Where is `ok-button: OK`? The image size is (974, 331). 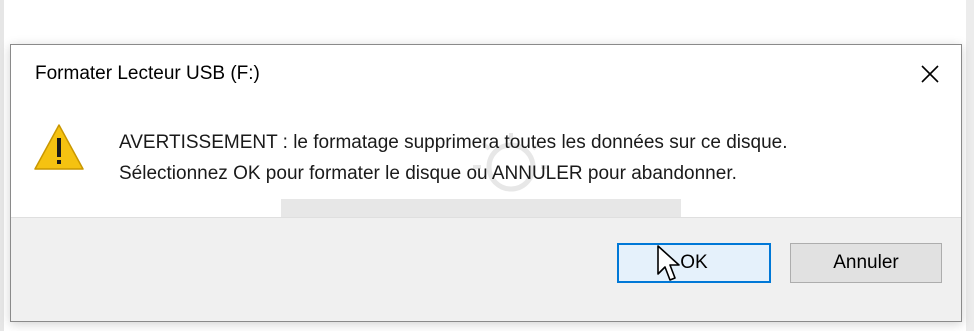 ok-button: OK is located at coordinates (694, 263).